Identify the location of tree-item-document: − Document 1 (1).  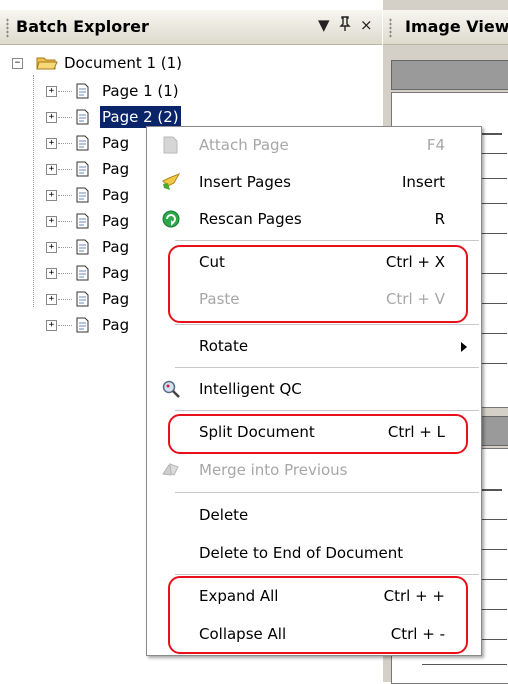
(130, 63).